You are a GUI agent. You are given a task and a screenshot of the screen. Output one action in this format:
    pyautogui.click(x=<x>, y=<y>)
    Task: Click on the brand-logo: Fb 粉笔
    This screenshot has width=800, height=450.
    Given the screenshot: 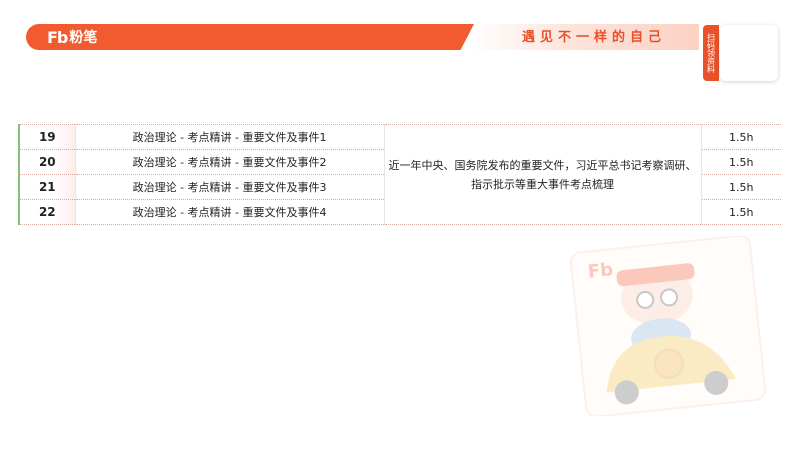 What is the action you would take?
    pyautogui.click(x=72, y=37)
    